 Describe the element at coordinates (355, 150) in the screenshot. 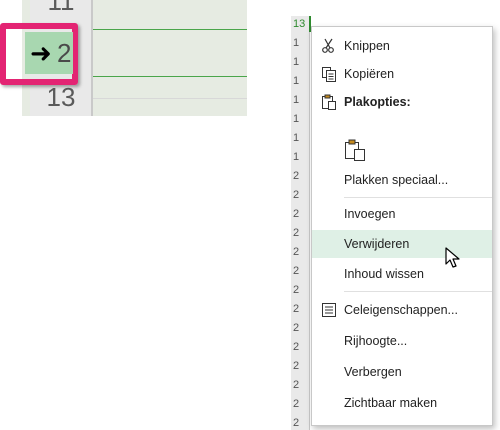

I see `paste-icon` at that location.